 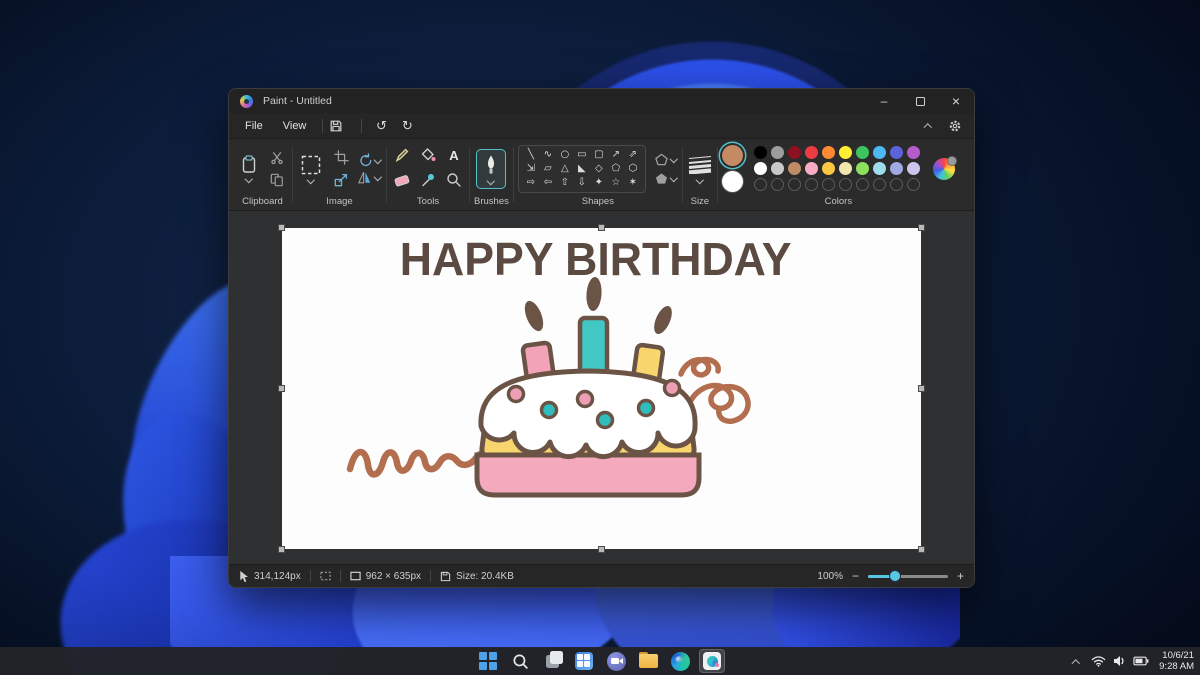 What do you see at coordinates (616, 155) in the screenshot?
I see `shape-option-5: ↗` at bounding box center [616, 155].